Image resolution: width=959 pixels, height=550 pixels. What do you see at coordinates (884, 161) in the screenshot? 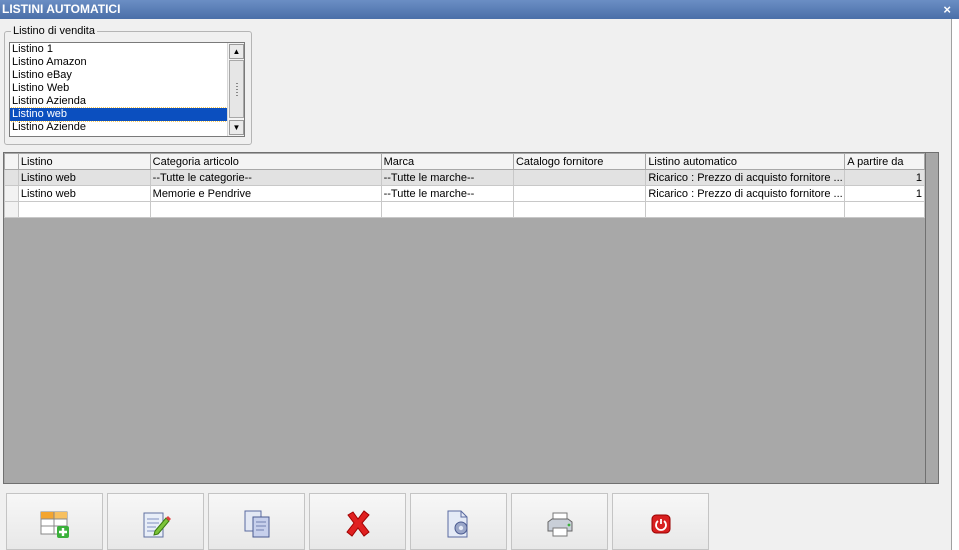
I see `column-header: A partire da` at bounding box center [884, 161].